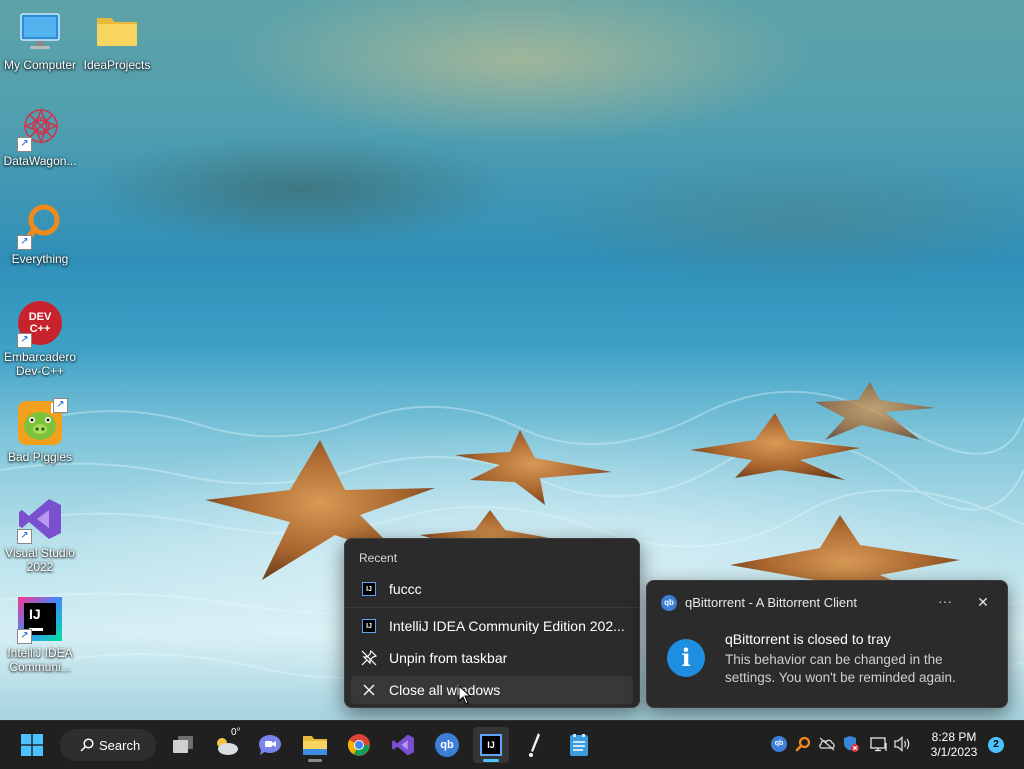 This screenshot has height=769, width=1024. Describe the element at coordinates (954, 752) in the screenshot. I see `clock-date: 3/1/2023` at that location.